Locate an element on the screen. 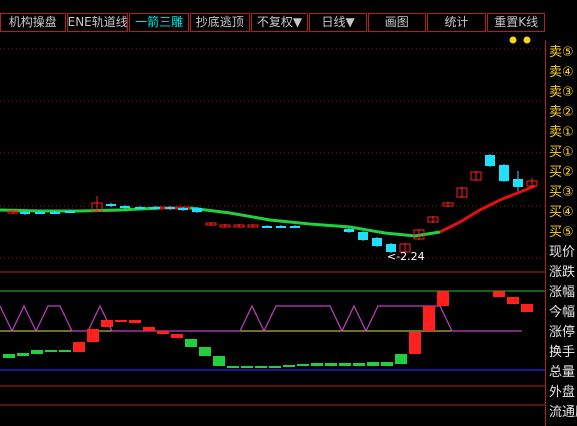 The image size is (577, 426). quote-label-11: 涨跌 is located at coordinates (562, 272).